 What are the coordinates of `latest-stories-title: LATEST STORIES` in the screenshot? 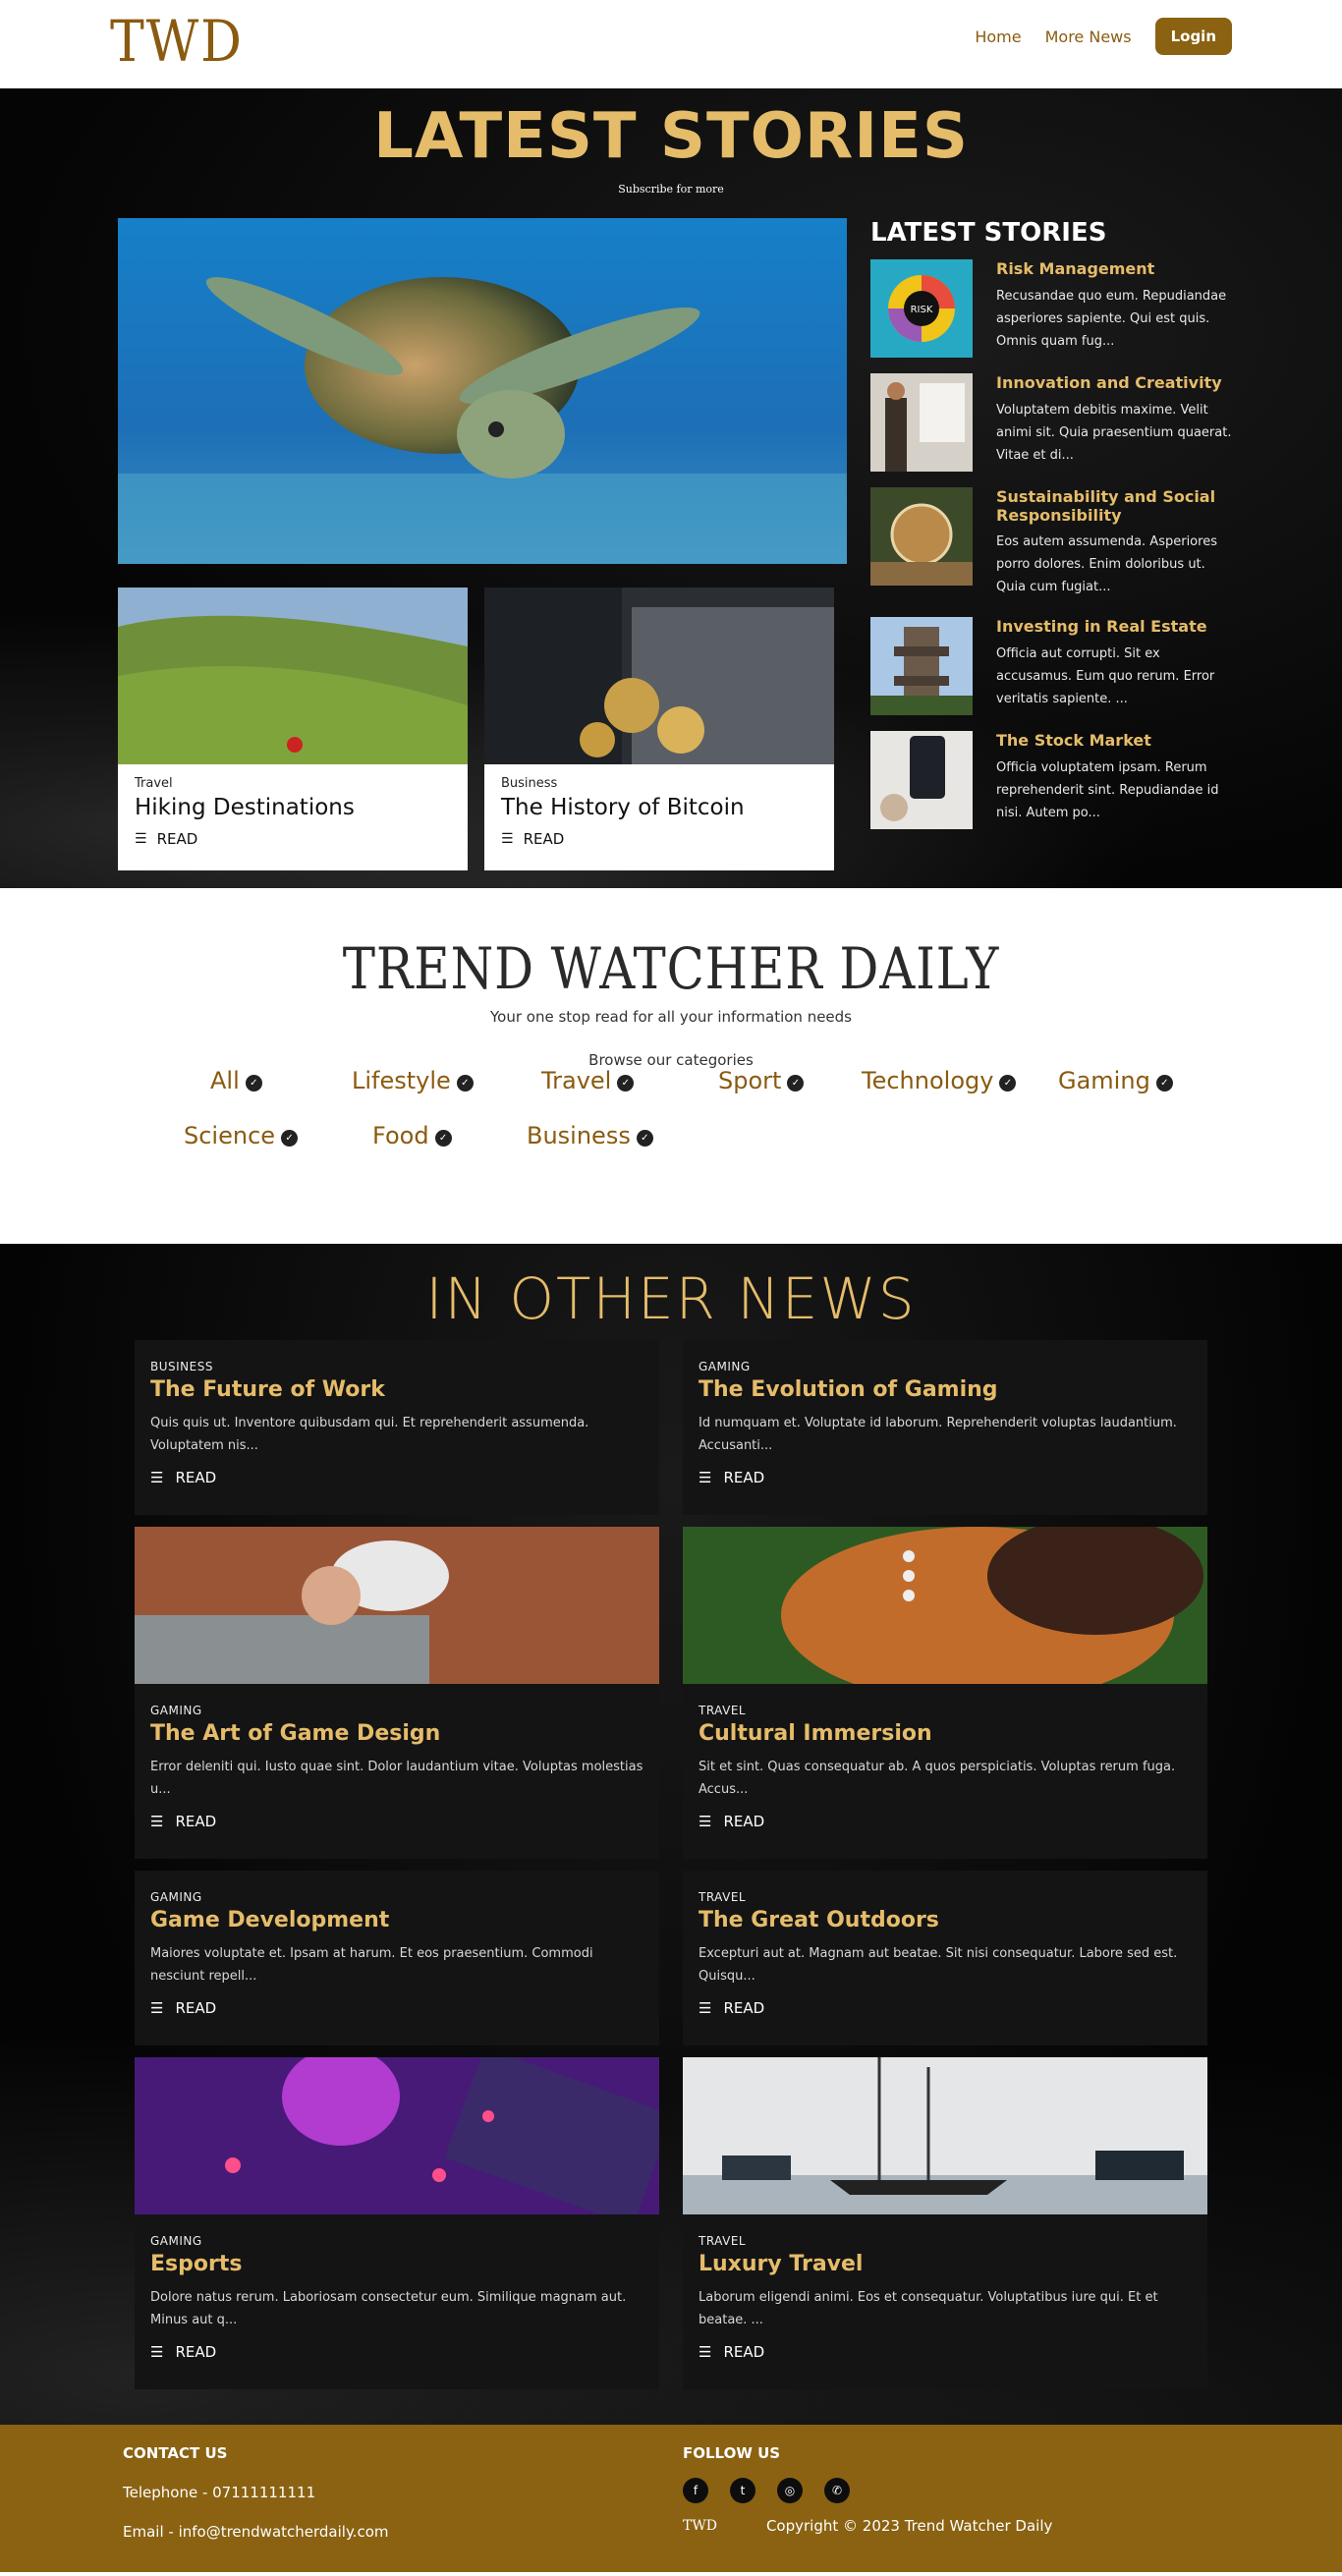 It's located at (671, 136).